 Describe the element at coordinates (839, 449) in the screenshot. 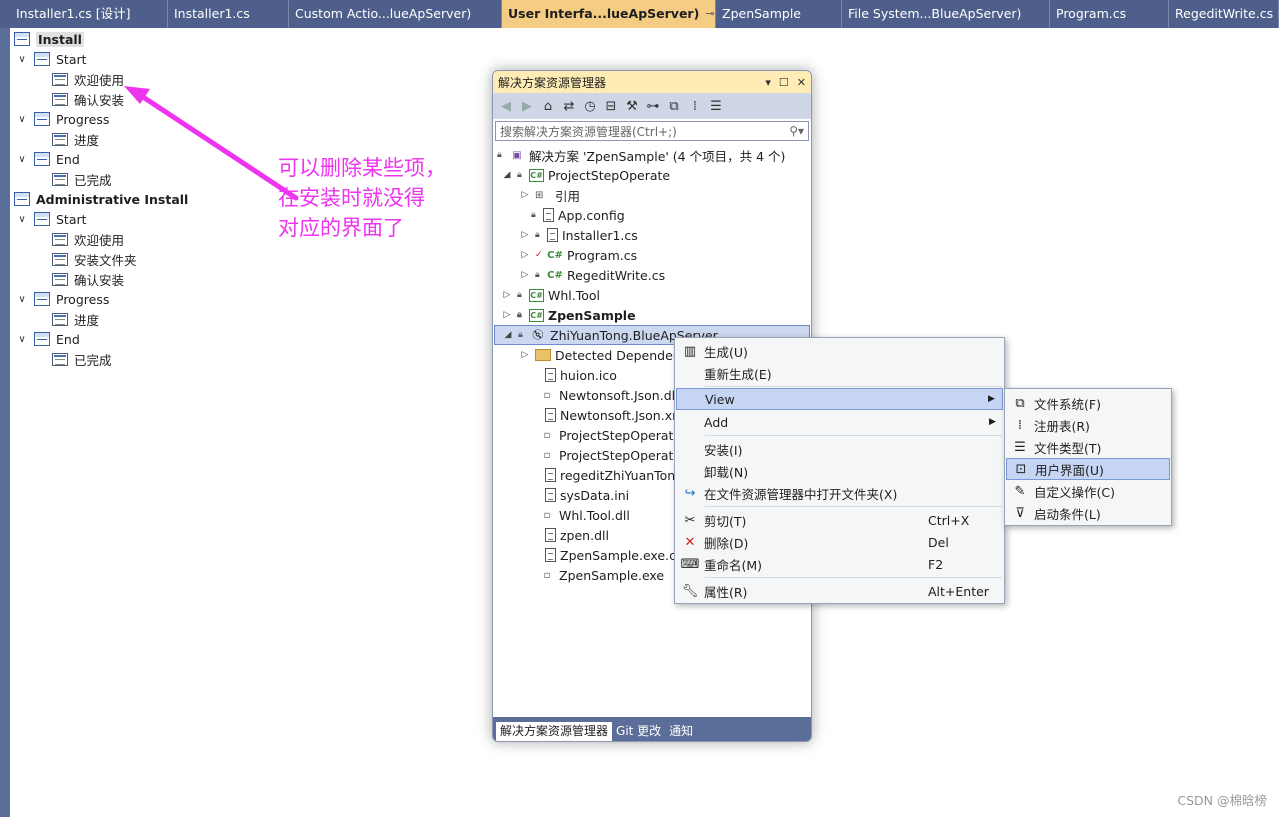

I see `menu-item-install: 安装(I)` at that location.